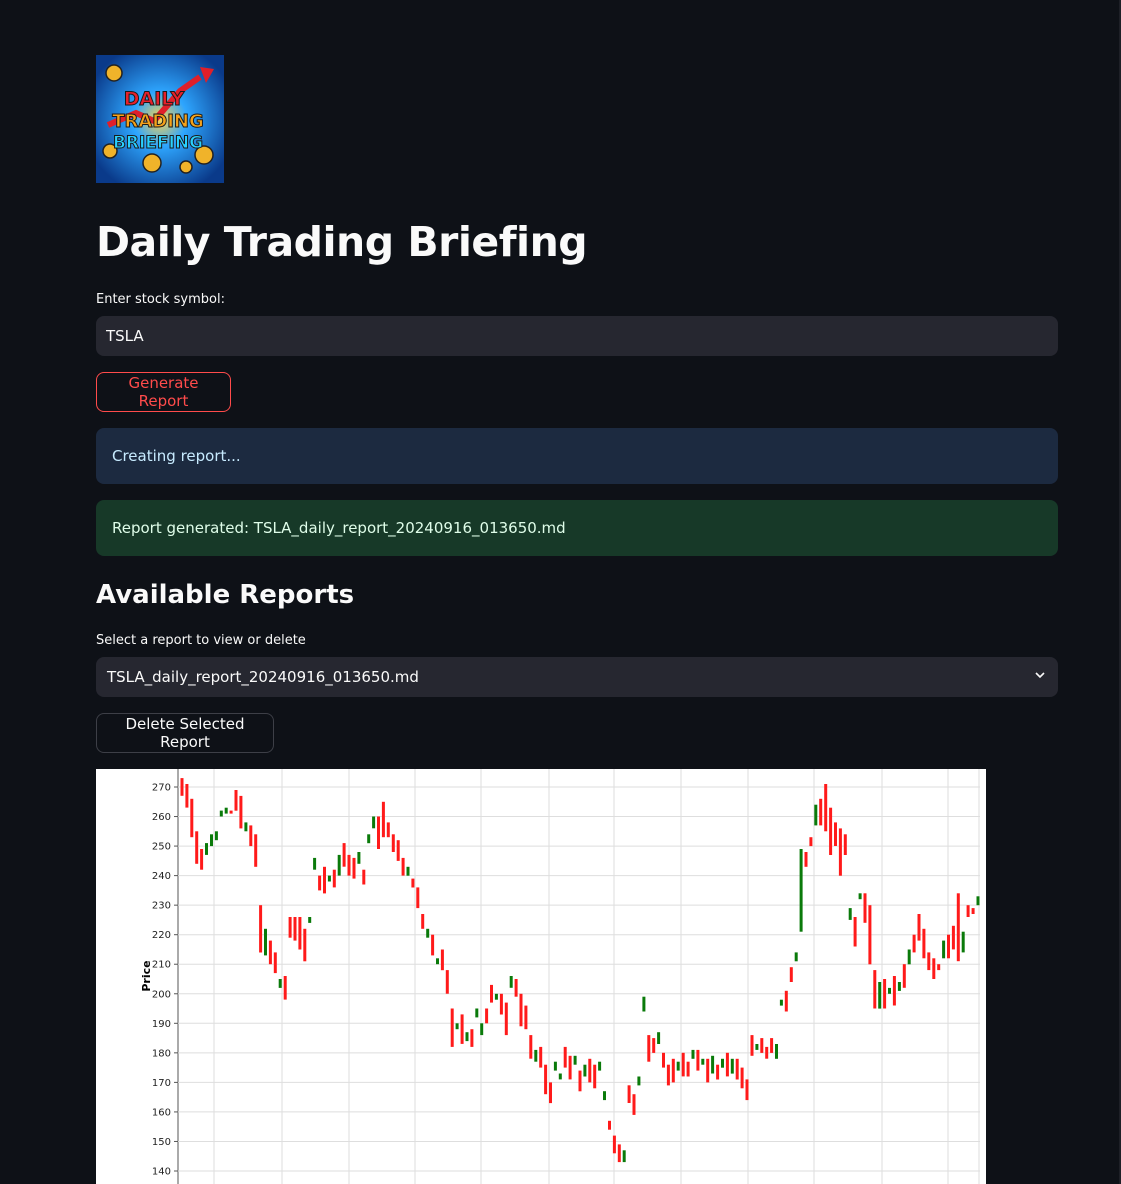 The height and width of the screenshot is (1184, 1121). Describe the element at coordinates (161, 1053) in the screenshot. I see `y-tick-label: 180` at that location.